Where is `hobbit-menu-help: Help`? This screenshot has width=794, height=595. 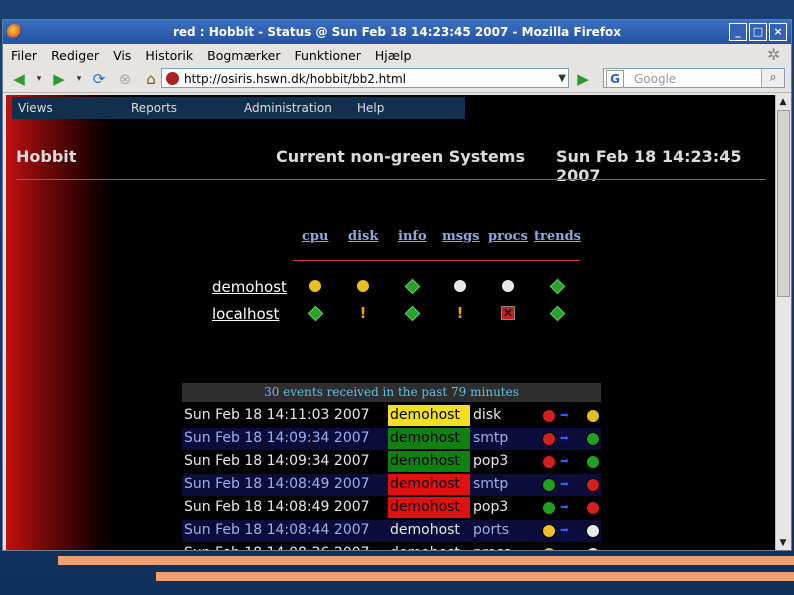 hobbit-menu-help: Help is located at coordinates (407, 108).